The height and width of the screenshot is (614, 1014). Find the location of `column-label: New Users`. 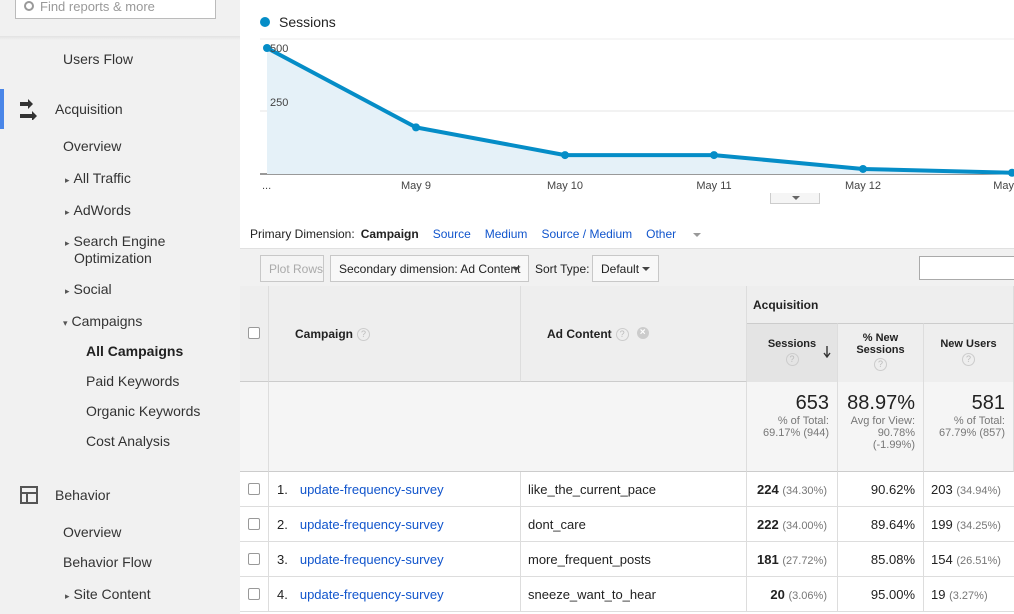

column-label: New Users is located at coordinates (968, 344).